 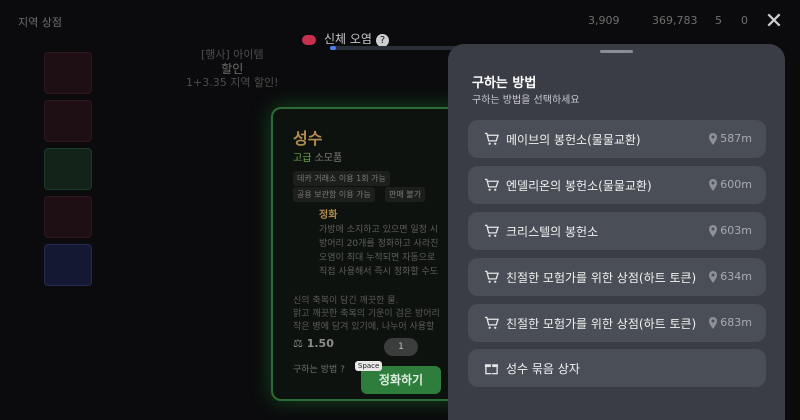 What do you see at coordinates (315, 370) in the screenshot?
I see `how-to-get-label: 구하는 방법` at bounding box center [315, 370].